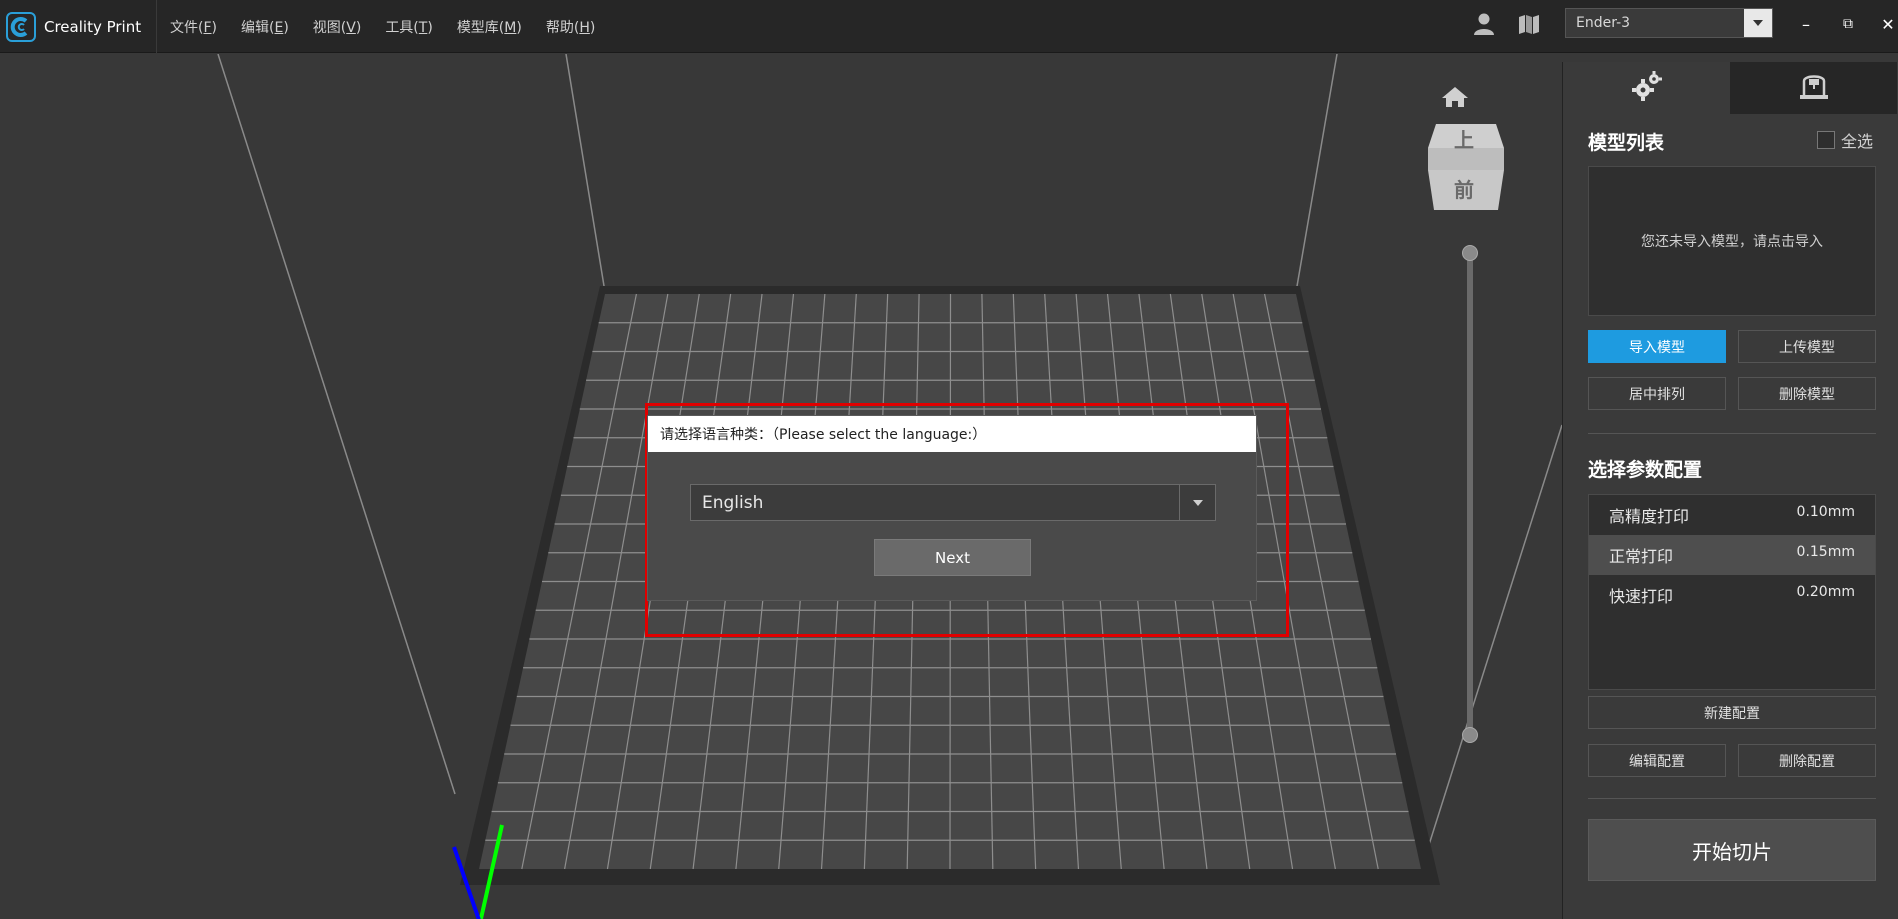  I want to click on dialog-title-bar: 请选择语言种类：（Please select the language:）, so click(952, 434).